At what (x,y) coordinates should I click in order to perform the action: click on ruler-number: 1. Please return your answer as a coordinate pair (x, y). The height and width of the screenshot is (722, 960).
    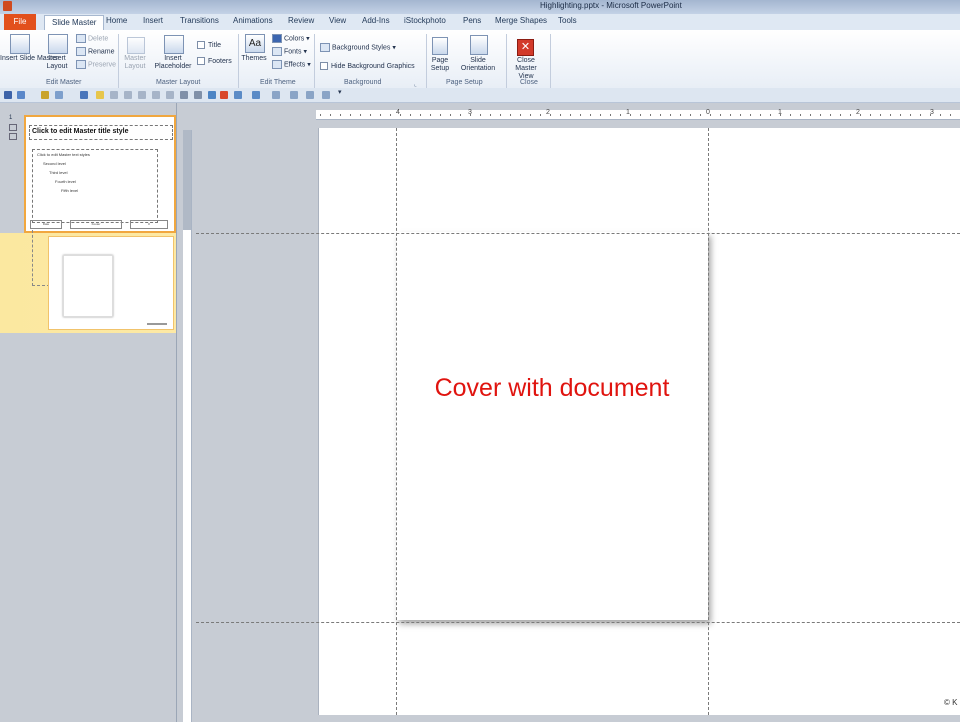
    Looking at the image, I should click on (628, 112).